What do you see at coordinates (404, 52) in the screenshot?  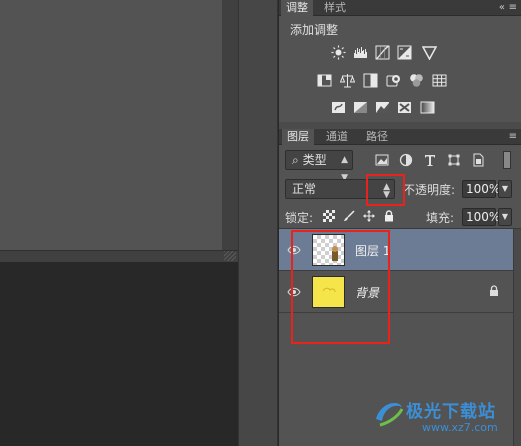 I see `exposure-icon` at bounding box center [404, 52].